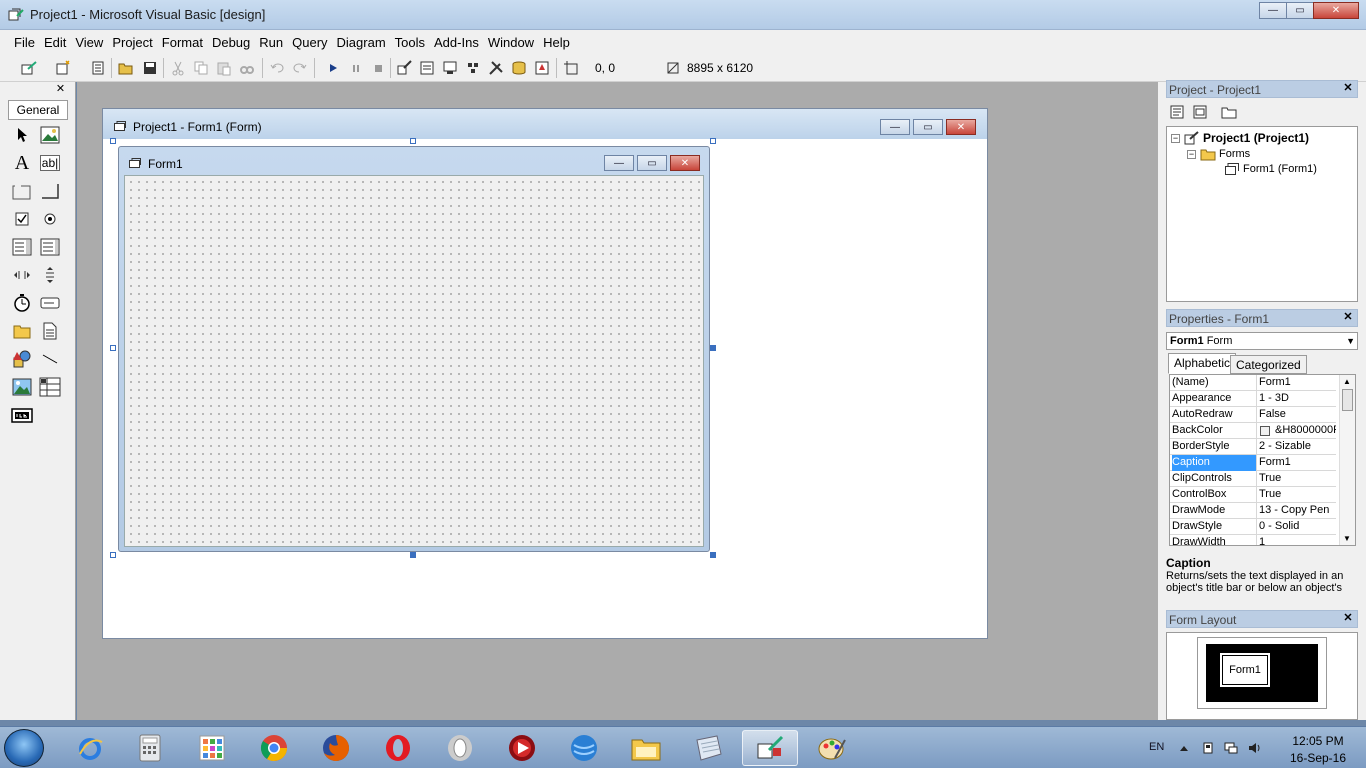 This screenshot has height=768, width=1366. Describe the element at coordinates (685, 163) in the screenshot. I see `form1-close-button: ✕` at that location.